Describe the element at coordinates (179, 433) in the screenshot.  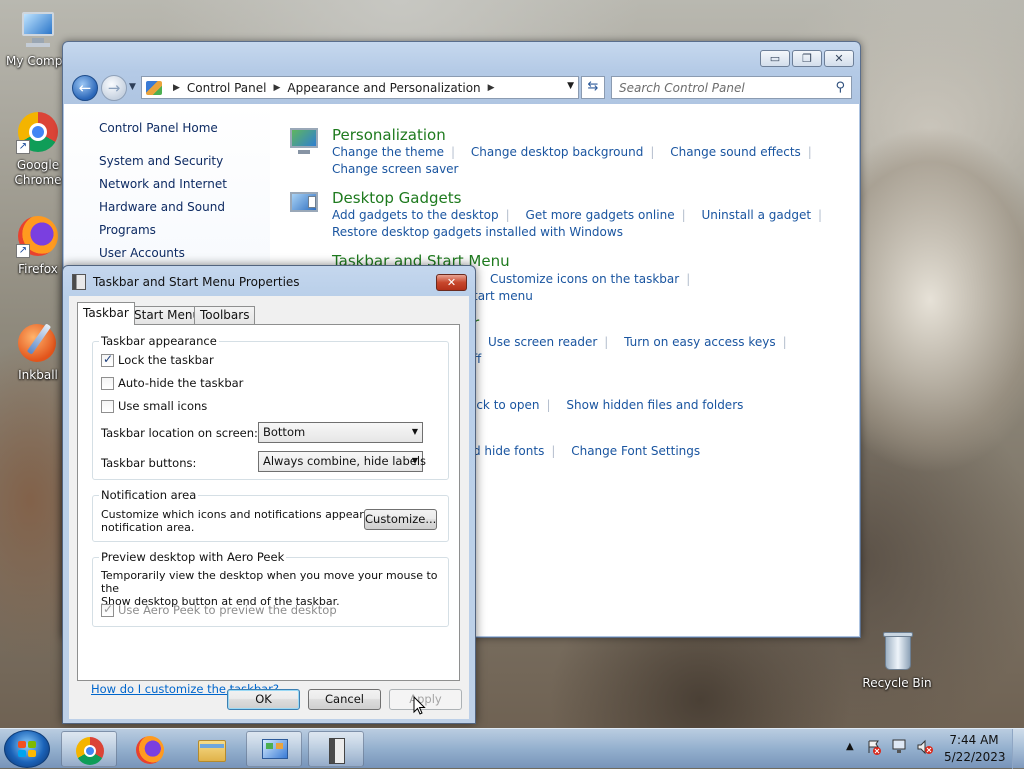
I see `location-label: Taskbar location on screen:` at that location.